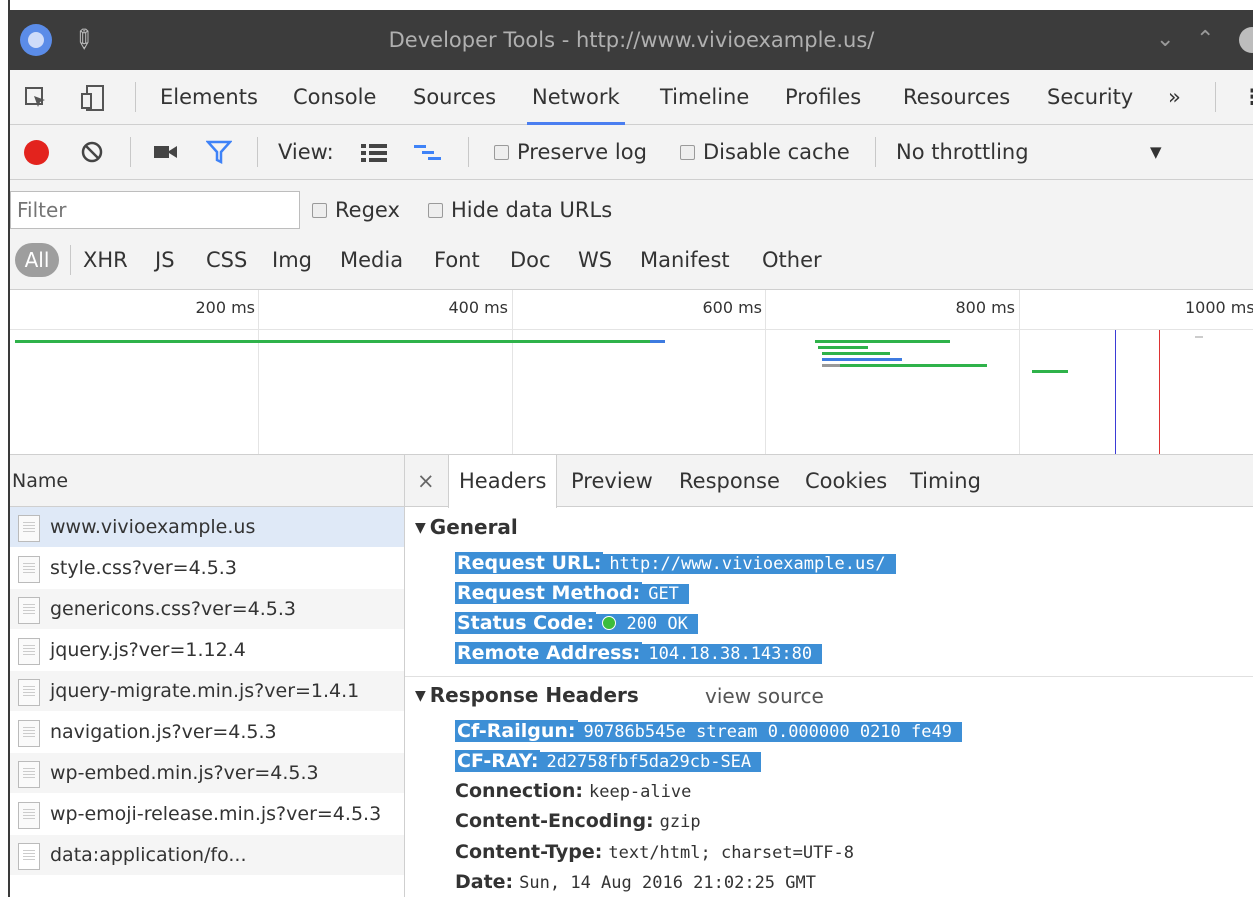 The width and height of the screenshot is (1253, 897). I want to click on overview-tick-label: 400 ms, so click(478, 307).